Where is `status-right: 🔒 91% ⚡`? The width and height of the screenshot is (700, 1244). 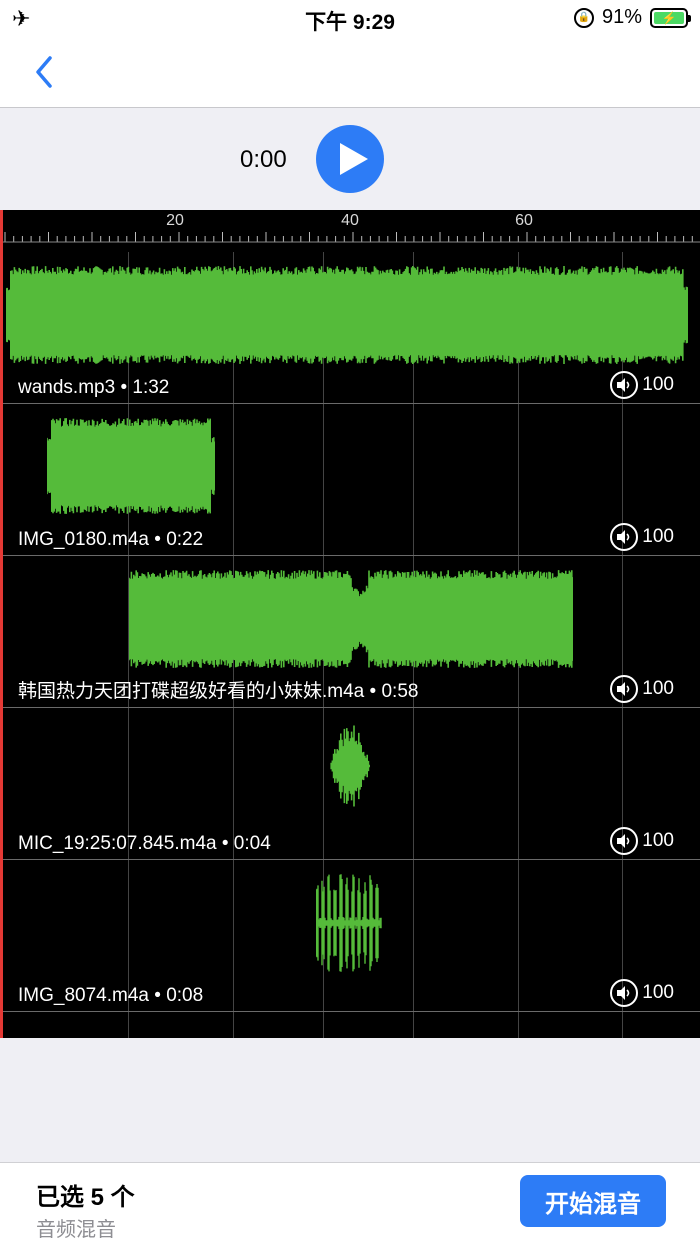
status-right: 🔒 91% ⚡ is located at coordinates (632, 17).